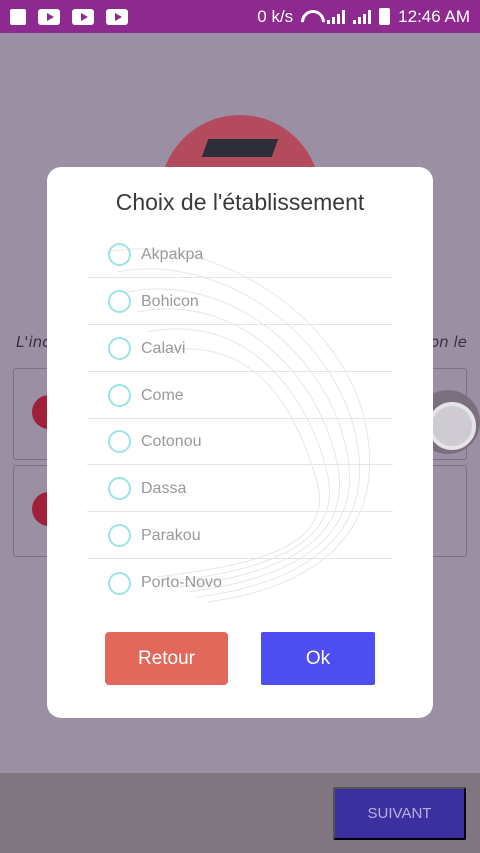 The width and height of the screenshot is (480, 853). What do you see at coordinates (240, 202) in the screenshot?
I see `dialog-title: Choix de l'établissement` at bounding box center [240, 202].